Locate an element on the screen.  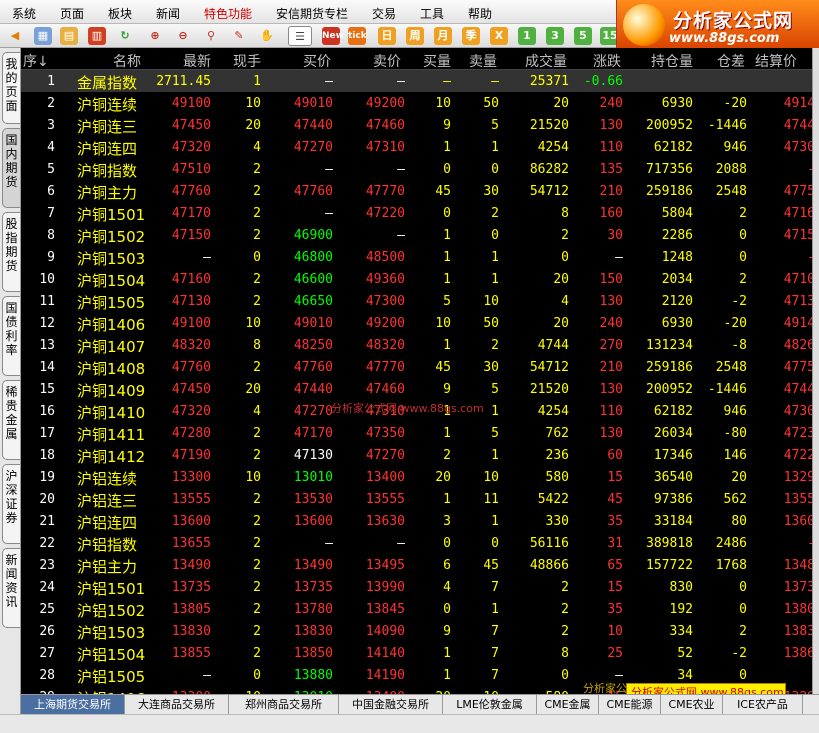
zoom-out-icon: ⊖ is located at coordinates (183, 36).